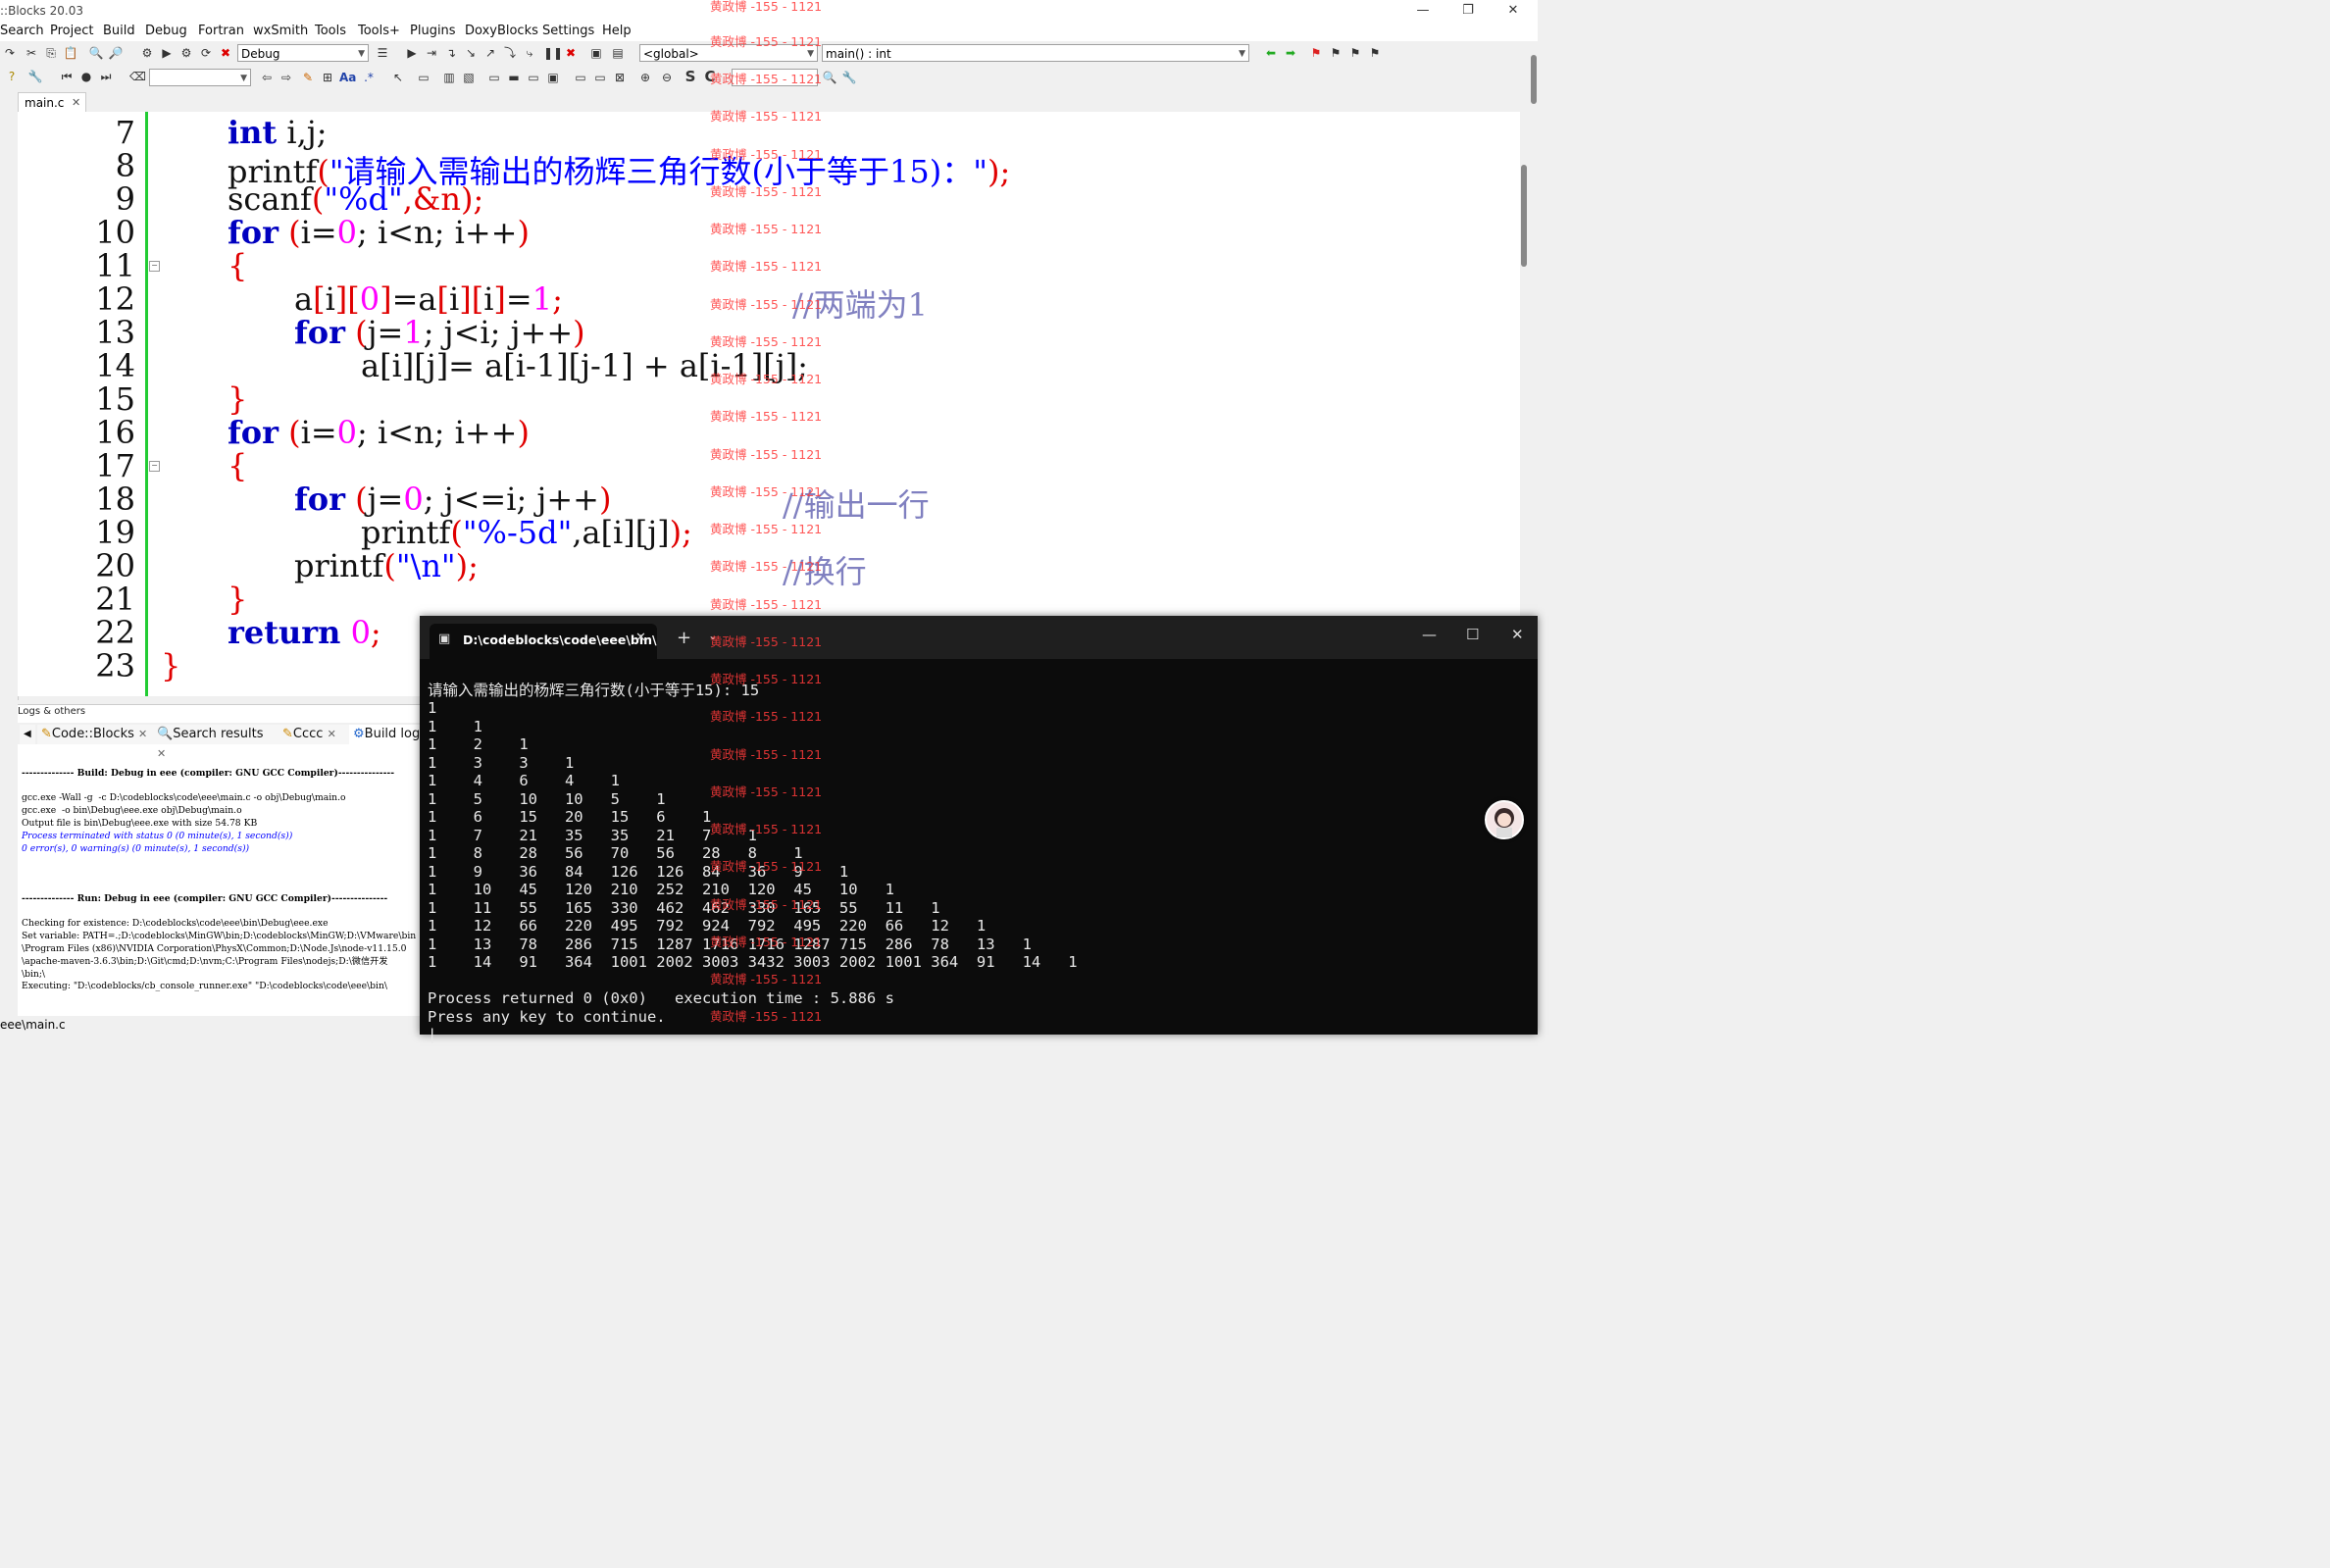 The width and height of the screenshot is (2330, 1568). Describe the element at coordinates (267, 77) in the screenshot. I see `arrow-left-icon: ⇦` at that location.